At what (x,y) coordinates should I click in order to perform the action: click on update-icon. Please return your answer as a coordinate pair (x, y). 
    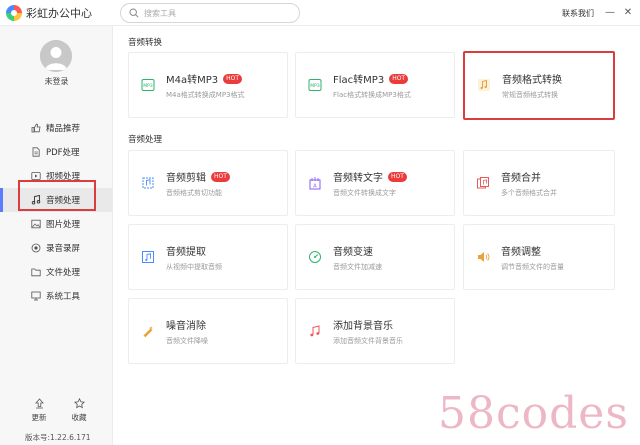
    Looking at the image, I should click on (39, 403).